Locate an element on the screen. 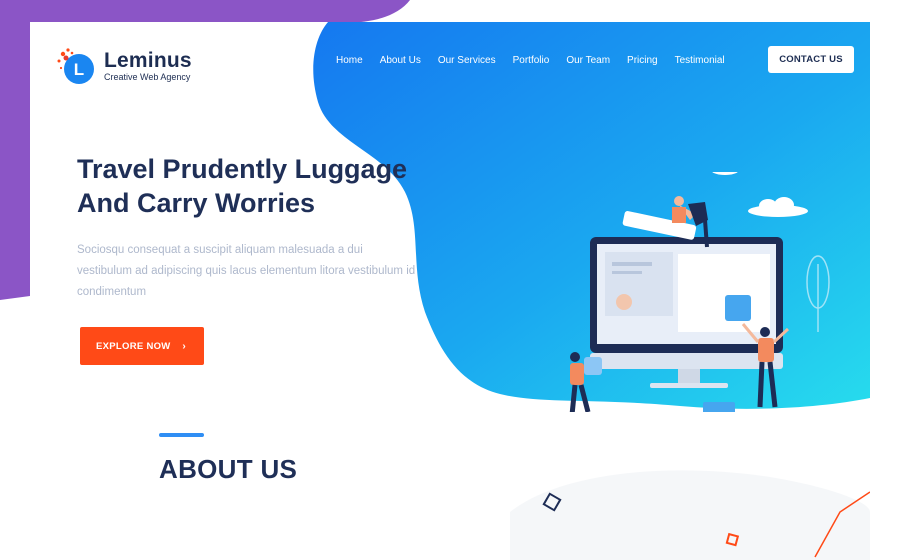  nav-about-us: About Us is located at coordinates (400, 60).